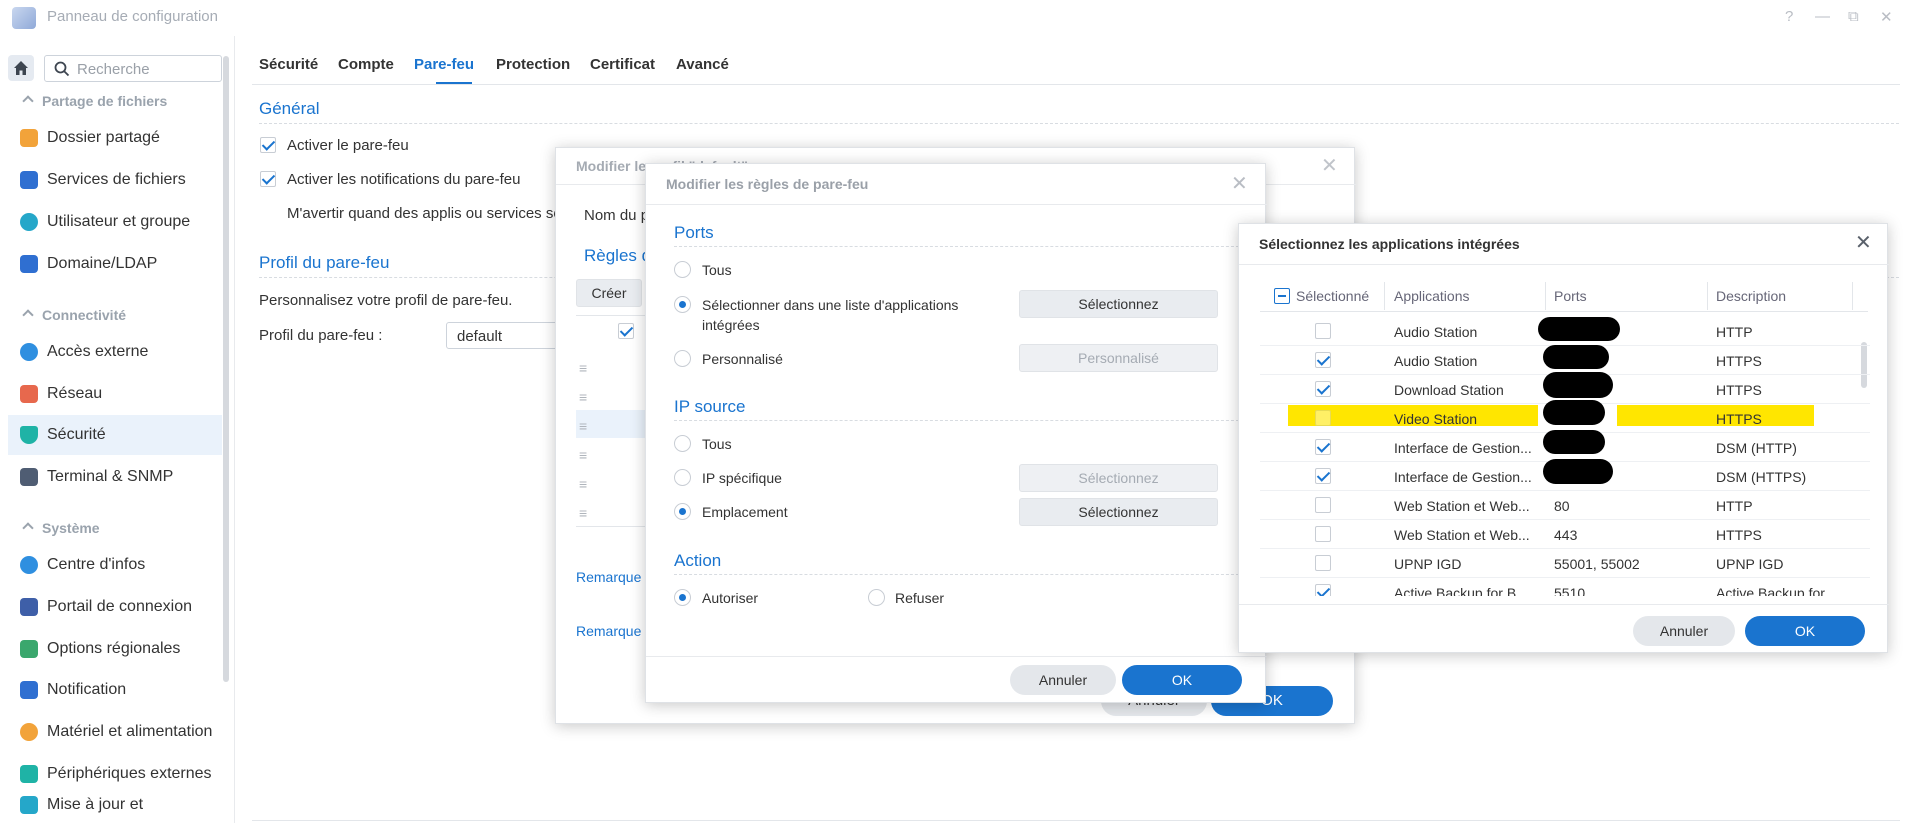 The image size is (1908, 823). Describe the element at coordinates (1751, 296) in the screenshot. I see `col-description: Description` at that location.